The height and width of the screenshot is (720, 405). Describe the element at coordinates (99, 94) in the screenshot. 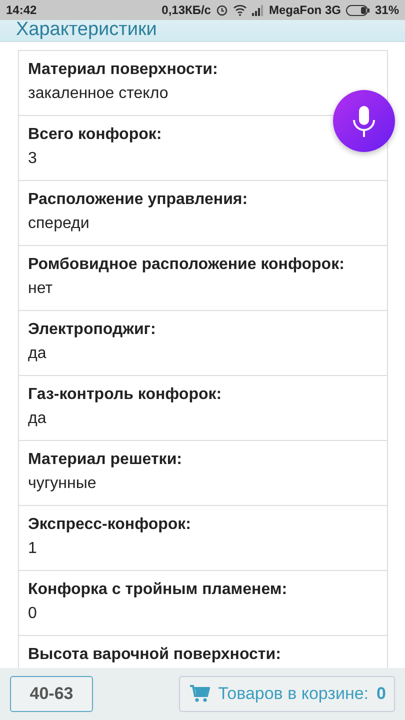

I see `spec-value: закаленное стекло` at that location.